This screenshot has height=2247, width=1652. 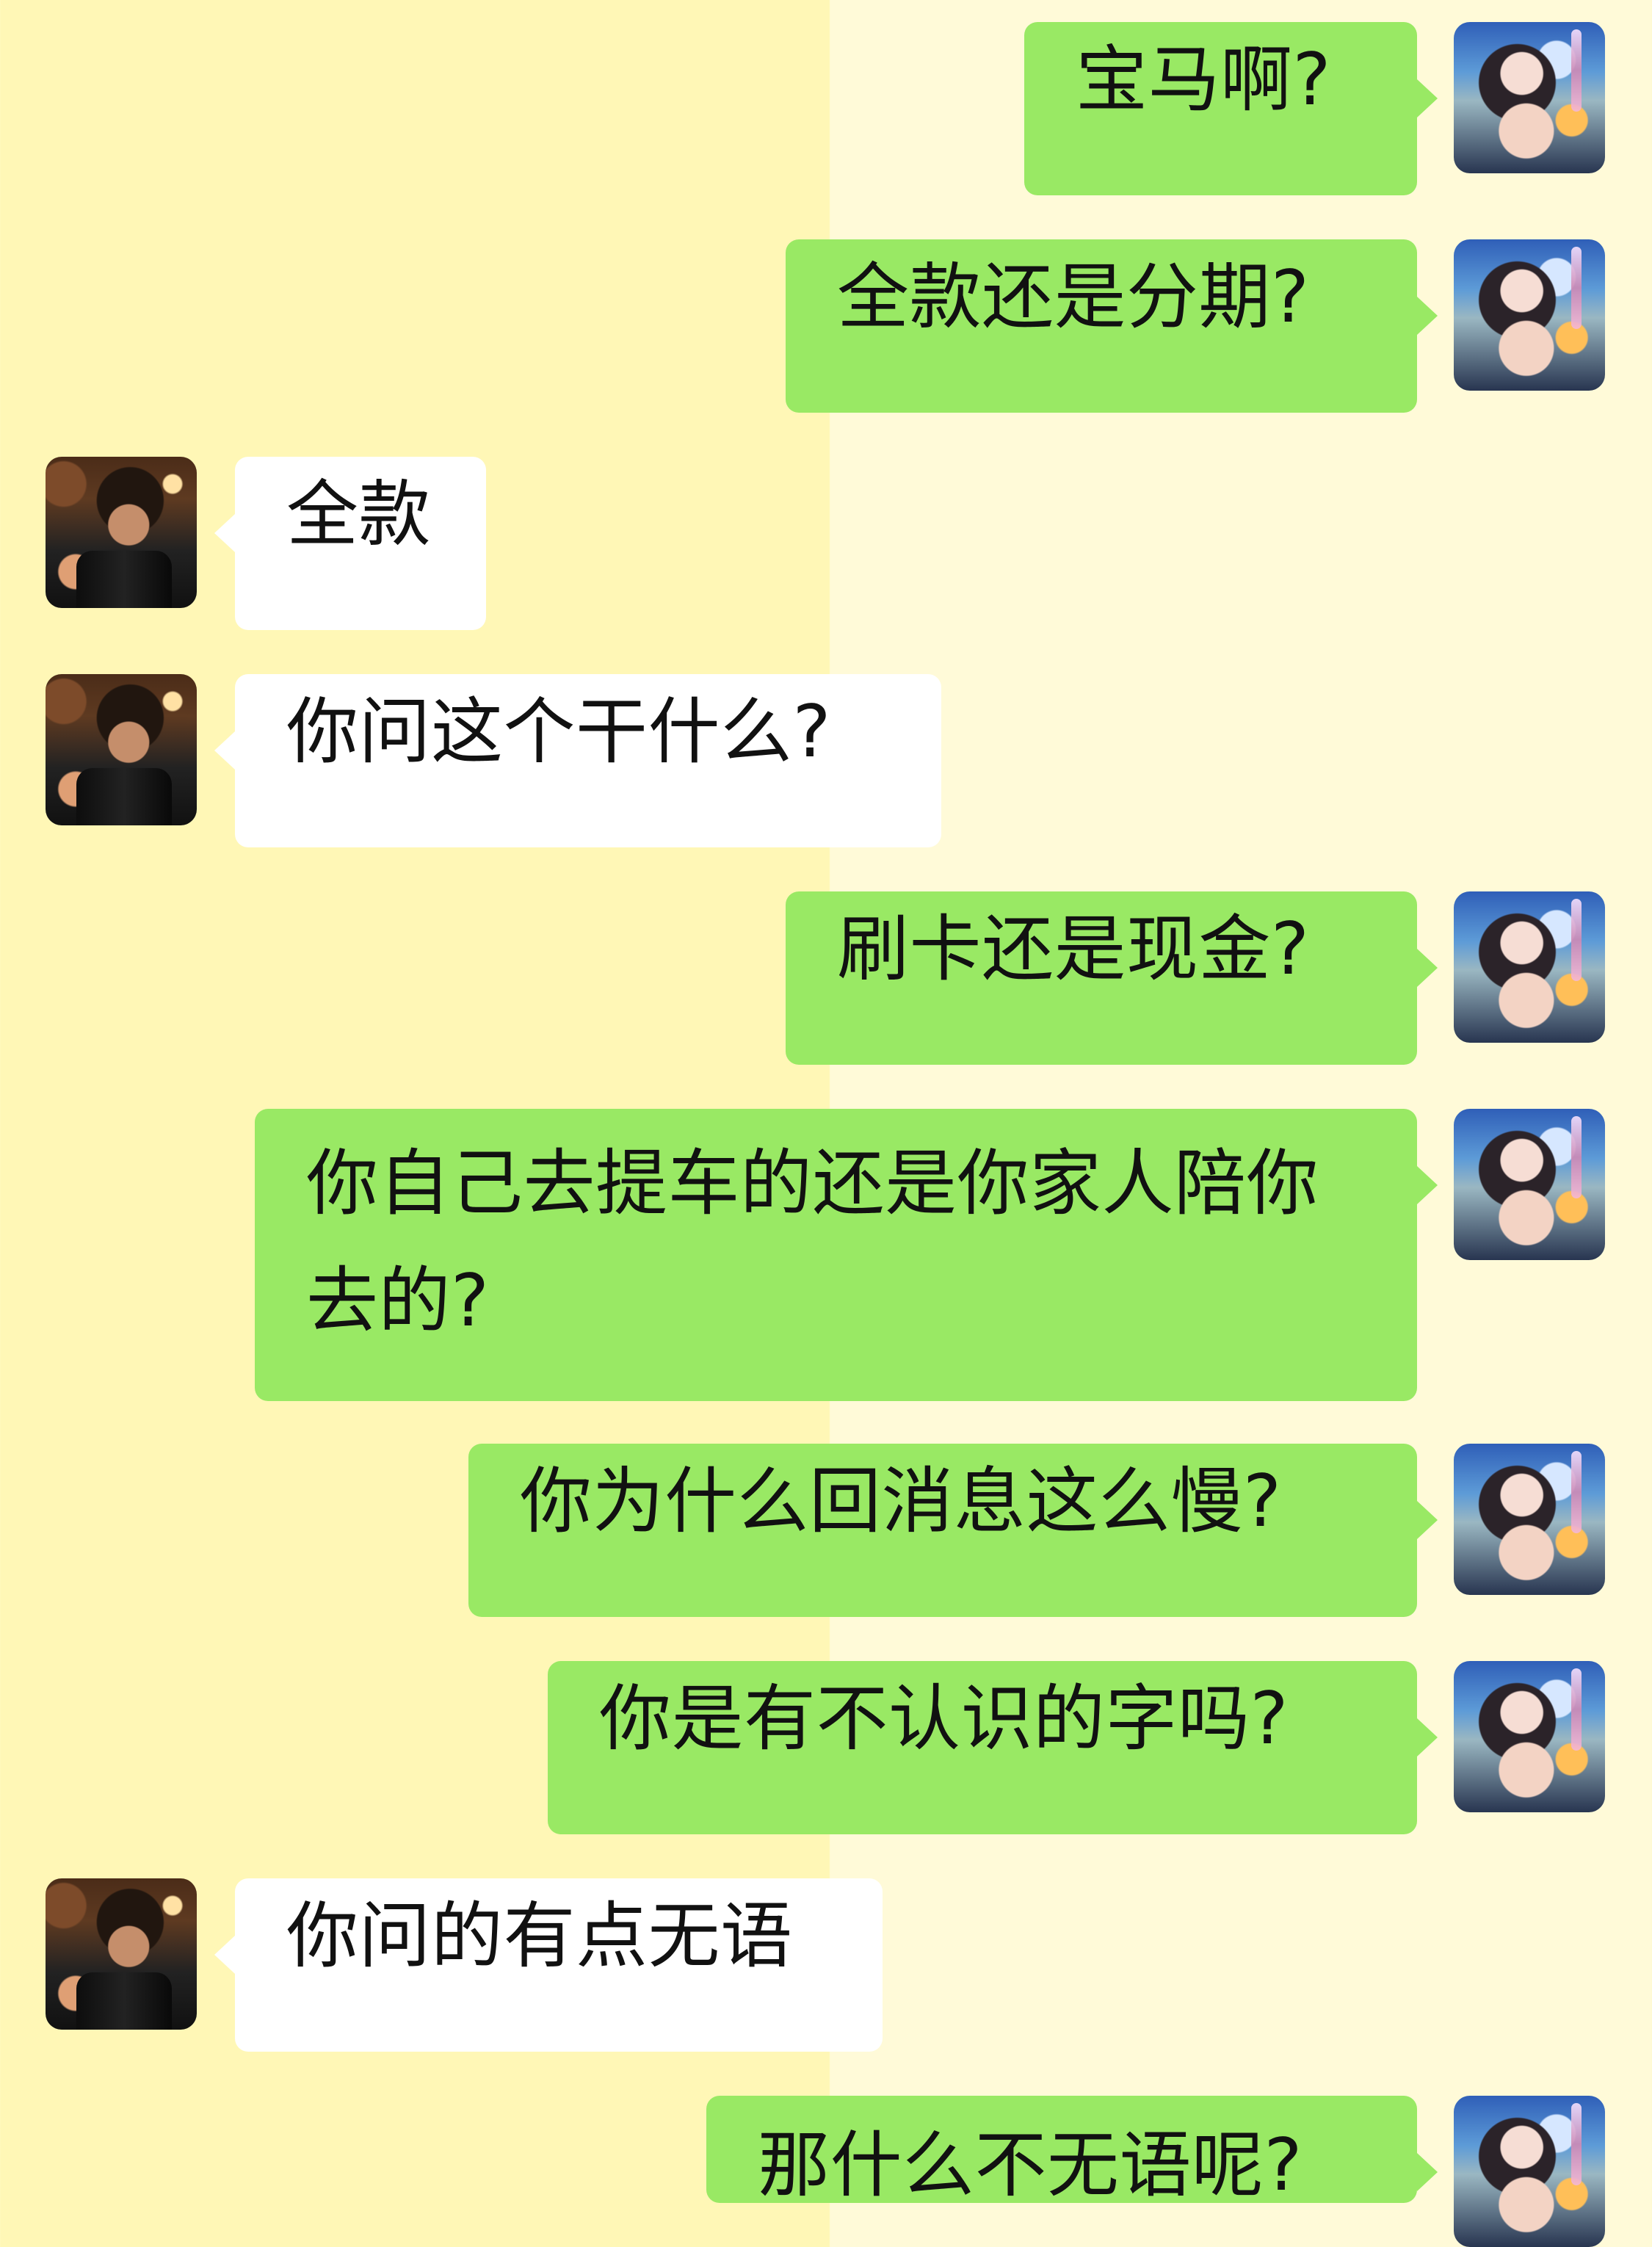 I want to click on incoming-message: 全款, so click(x=360, y=543).